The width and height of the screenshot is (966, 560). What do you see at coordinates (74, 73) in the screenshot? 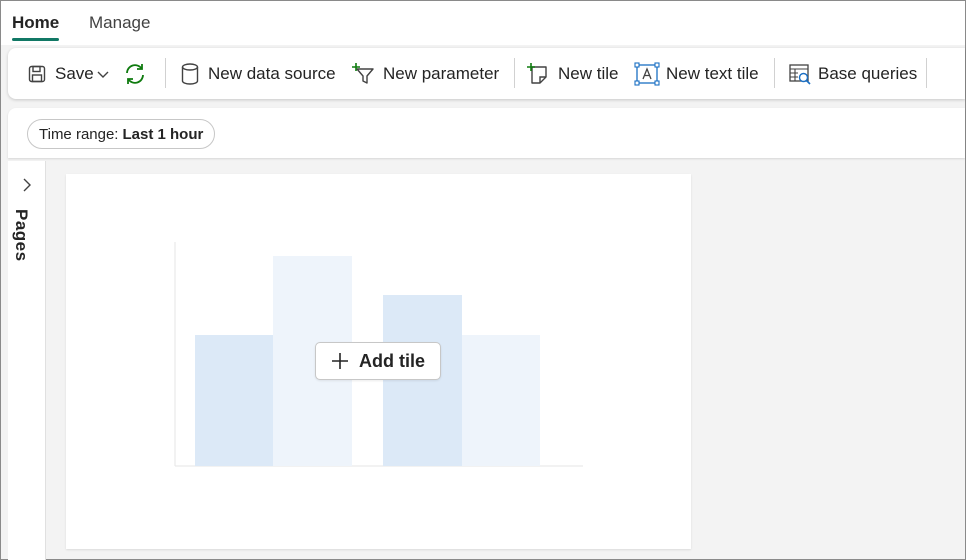
I see `save-label: Save` at bounding box center [74, 73].